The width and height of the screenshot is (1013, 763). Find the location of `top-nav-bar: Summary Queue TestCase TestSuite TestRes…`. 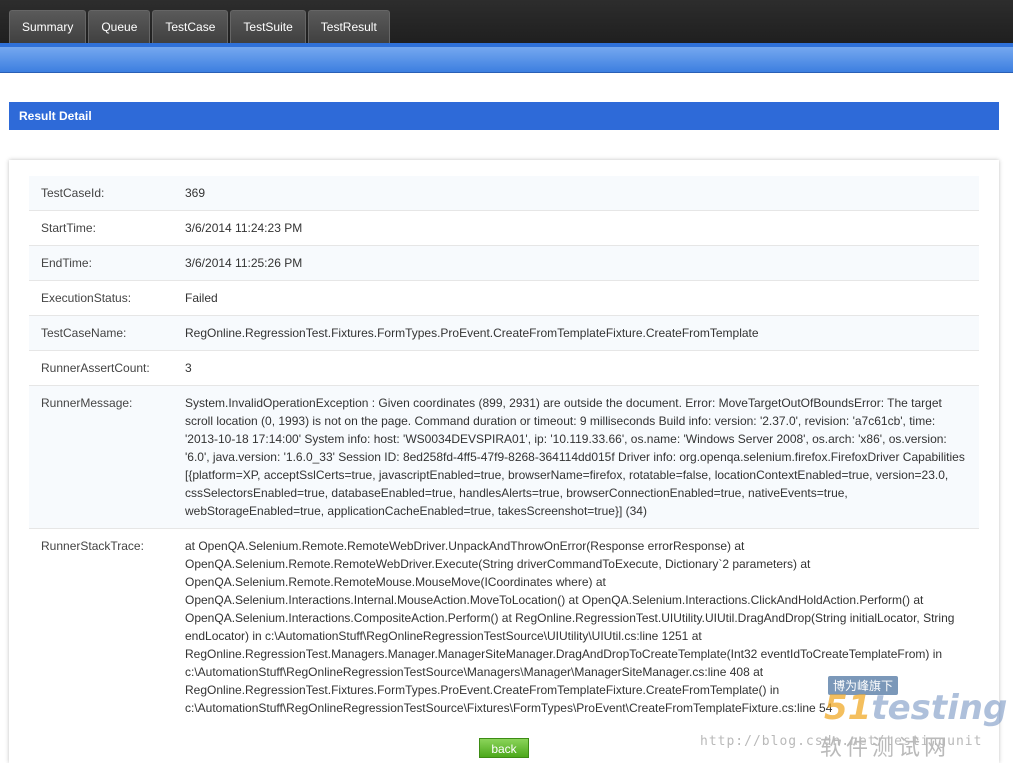

top-nav-bar: Summary Queue TestCase TestSuite TestRes… is located at coordinates (506, 21).